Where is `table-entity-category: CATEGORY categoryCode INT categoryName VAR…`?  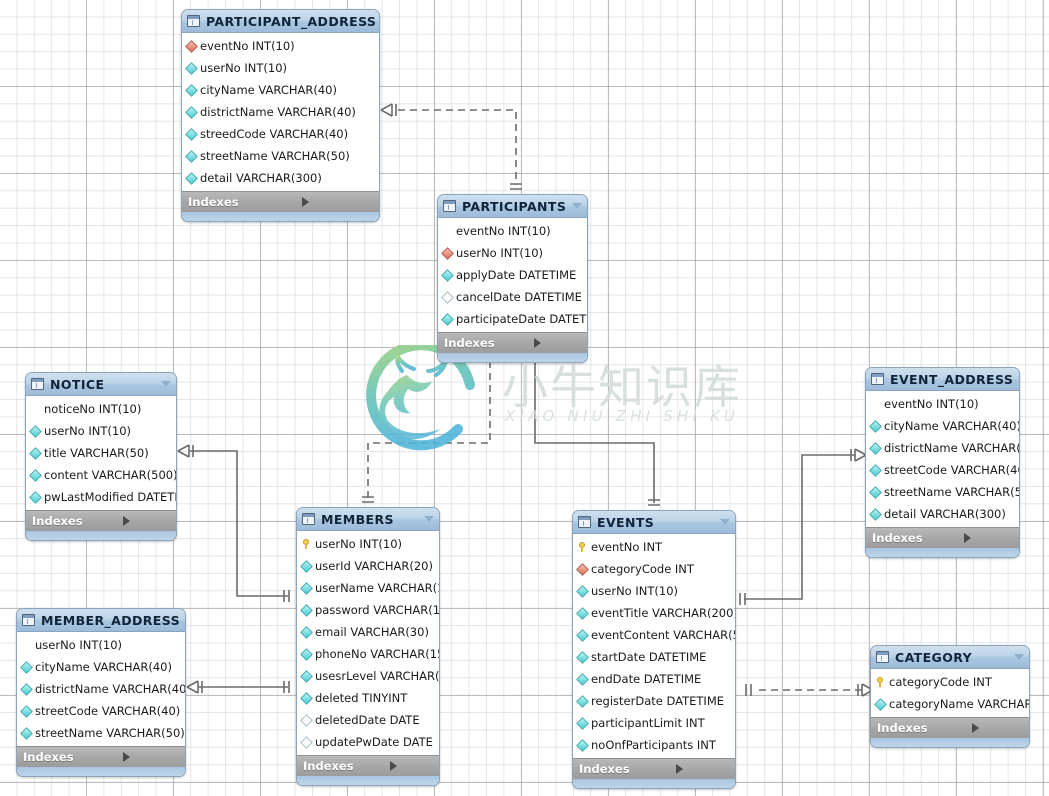
table-entity-category: CATEGORY categoryCode INT categoryName VAR… is located at coordinates (950, 696).